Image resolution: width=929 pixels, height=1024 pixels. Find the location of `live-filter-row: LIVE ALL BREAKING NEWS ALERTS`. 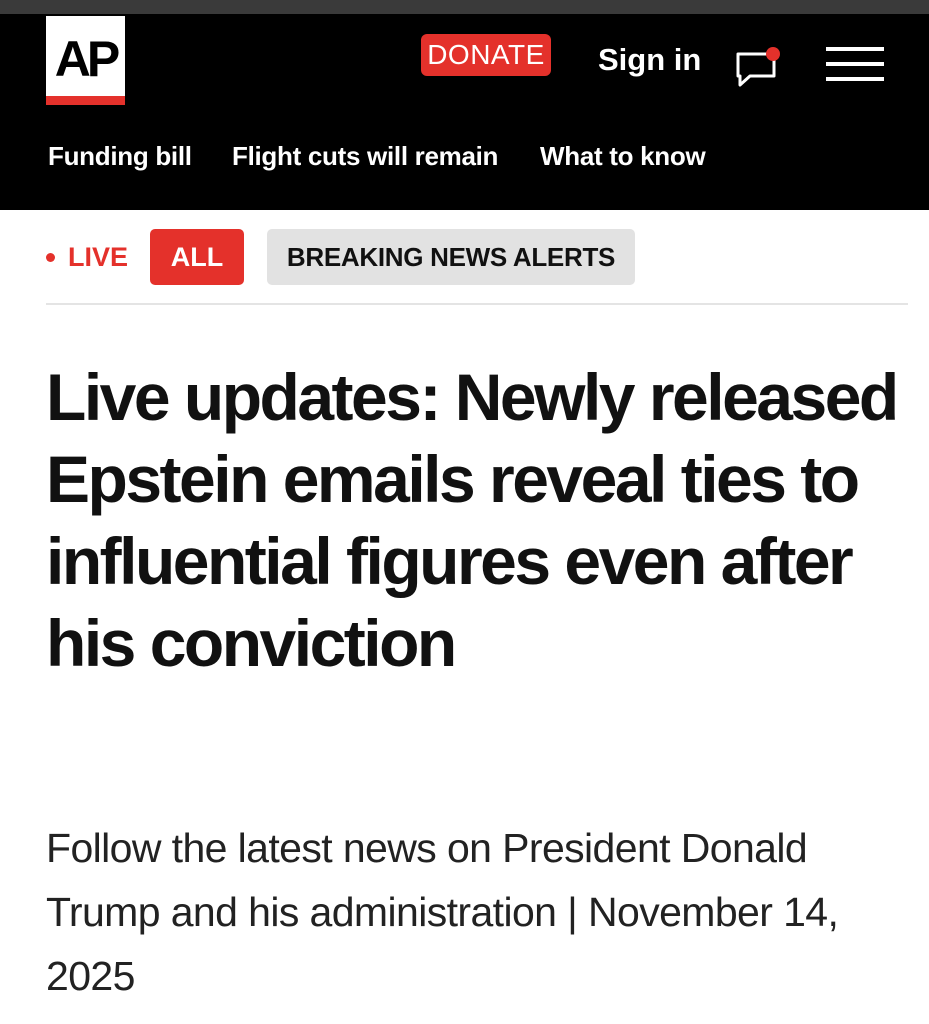

live-filter-row: LIVE ALL BREAKING NEWS ALERTS is located at coordinates (464, 257).